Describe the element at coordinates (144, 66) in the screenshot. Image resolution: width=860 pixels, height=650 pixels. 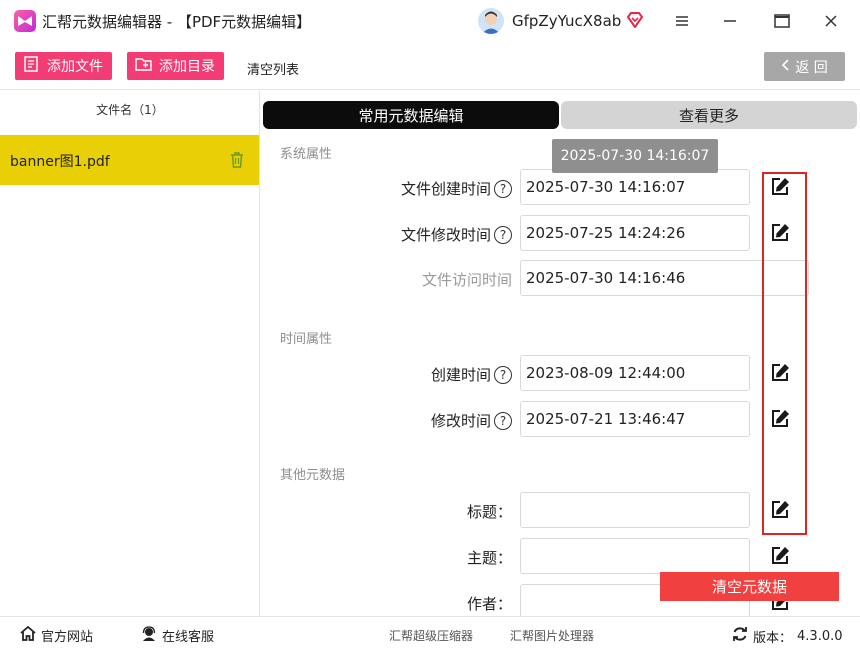
I see `add-folder-icon` at that location.